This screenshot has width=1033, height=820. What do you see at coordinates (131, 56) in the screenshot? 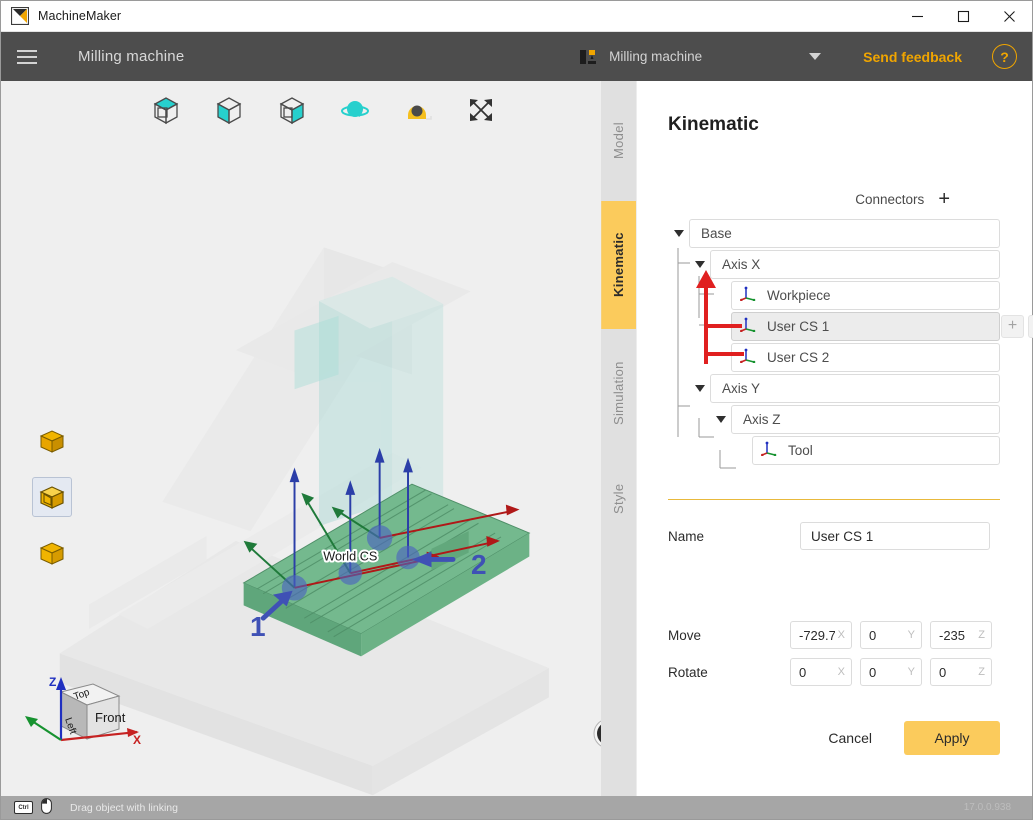
I see `document-title: Milling machine` at bounding box center [131, 56].